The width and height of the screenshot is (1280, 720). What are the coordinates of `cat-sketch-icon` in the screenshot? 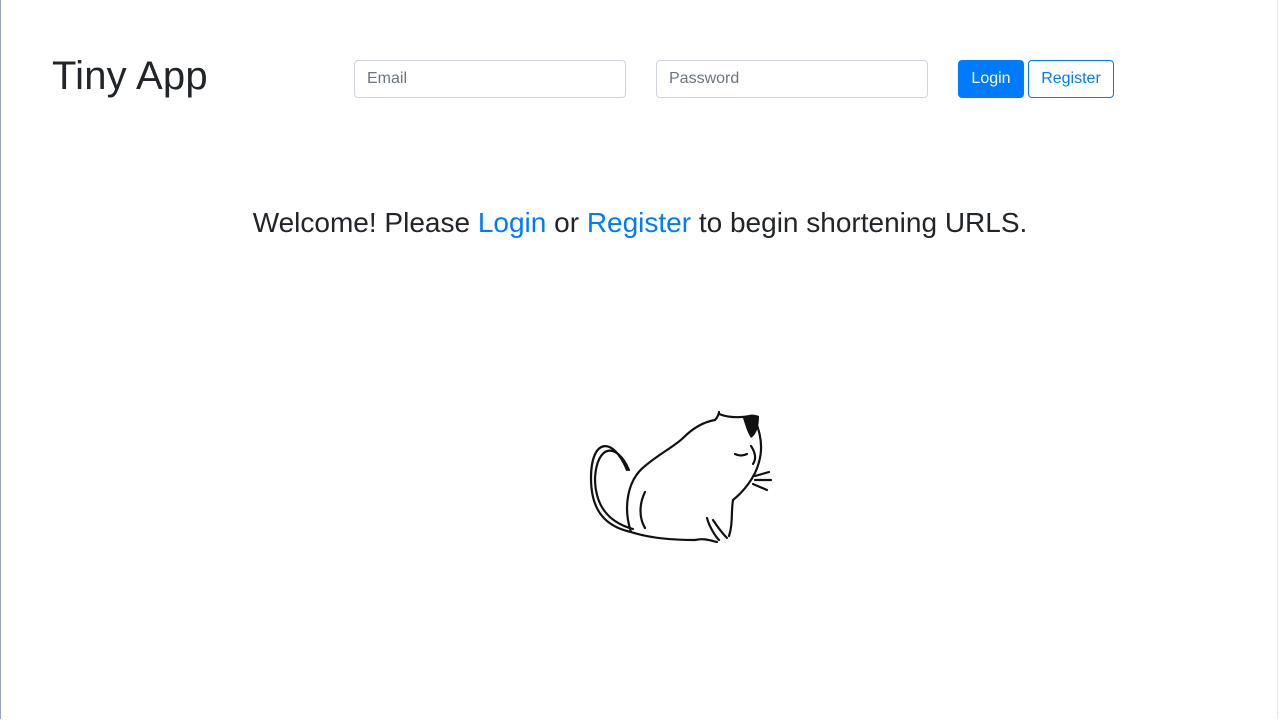 It's located at (681, 477).